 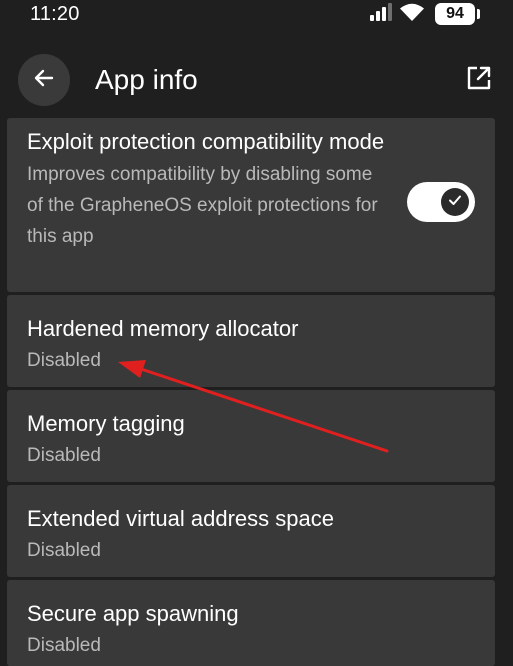 I want to click on arrow-left-icon, so click(x=44, y=80).